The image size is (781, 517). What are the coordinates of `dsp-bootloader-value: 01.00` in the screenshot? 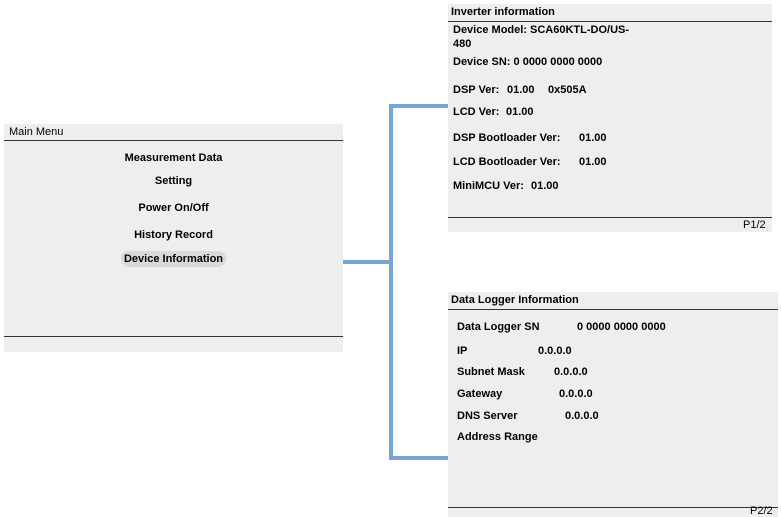 It's located at (593, 138).